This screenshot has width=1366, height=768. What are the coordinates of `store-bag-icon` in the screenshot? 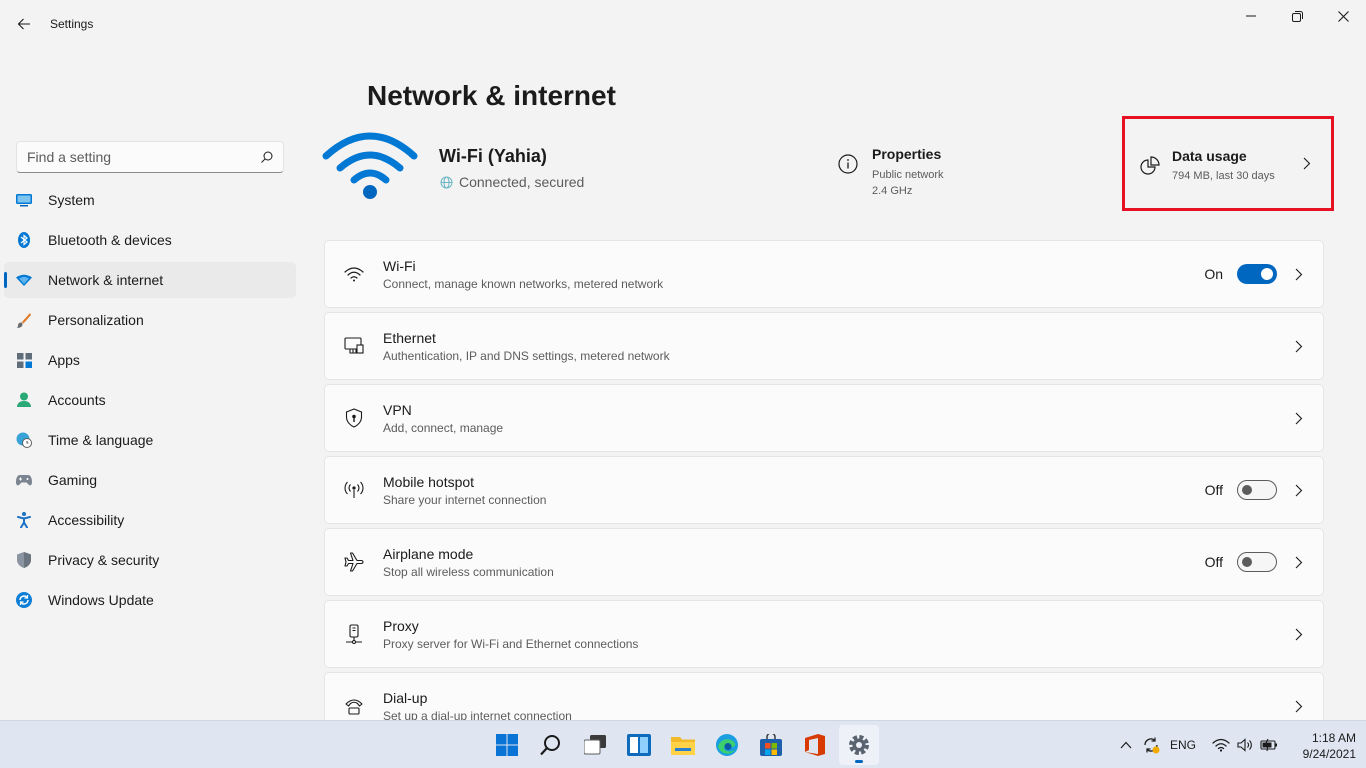 It's located at (771, 745).